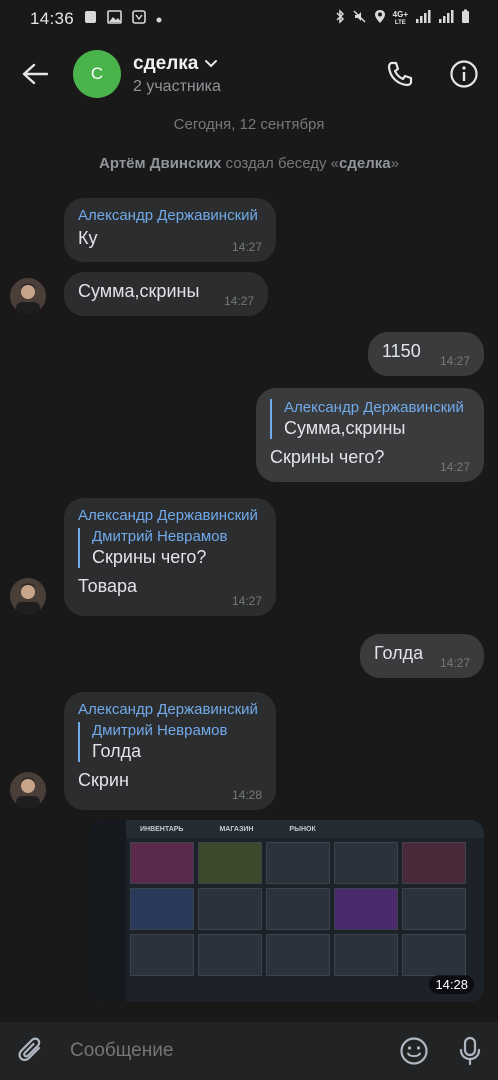 Image resolution: width=498 pixels, height=1080 pixels. Describe the element at coordinates (374, 407) in the screenshot. I see `reply-author: Александр Державинский` at that location.